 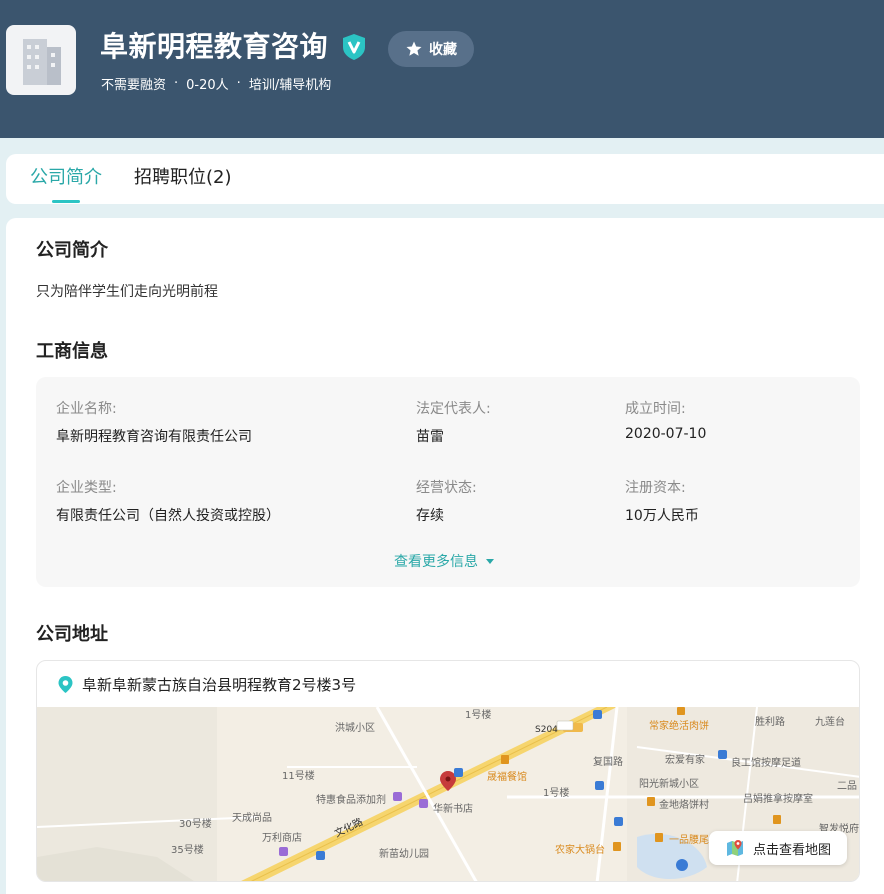 I want to click on field-label-founded: 成立时间:, so click(x=655, y=409).